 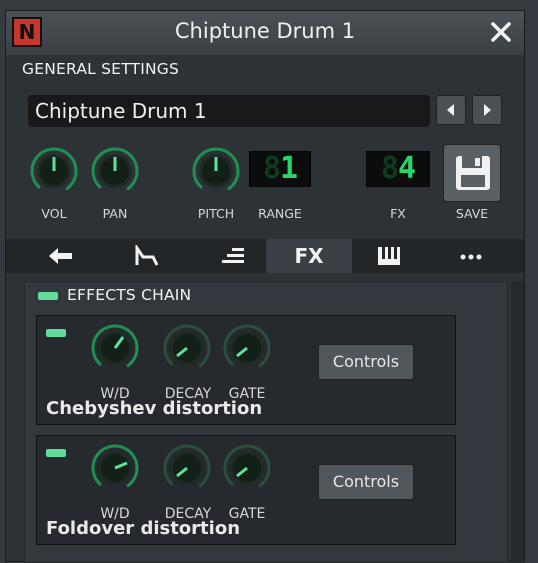 What do you see at coordinates (48, 296) in the screenshot?
I see `effects-chain-enable-led` at bounding box center [48, 296].